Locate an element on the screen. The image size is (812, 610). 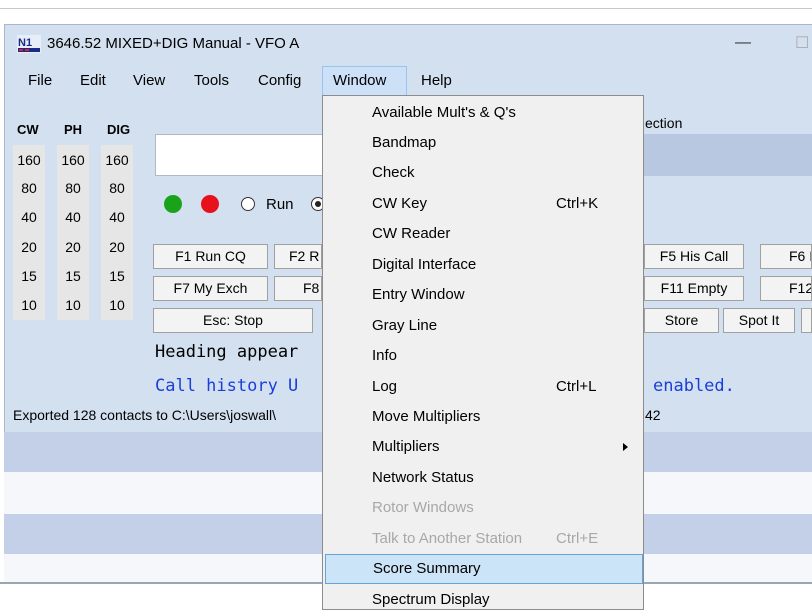
f1-run-cq-button: F1 Run CQ is located at coordinates (210, 256).